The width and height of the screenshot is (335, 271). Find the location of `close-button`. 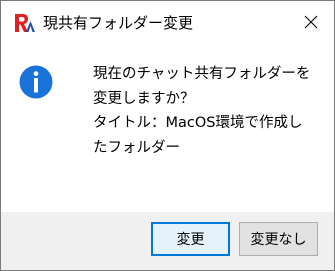

close-button is located at coordinates (311, 23).